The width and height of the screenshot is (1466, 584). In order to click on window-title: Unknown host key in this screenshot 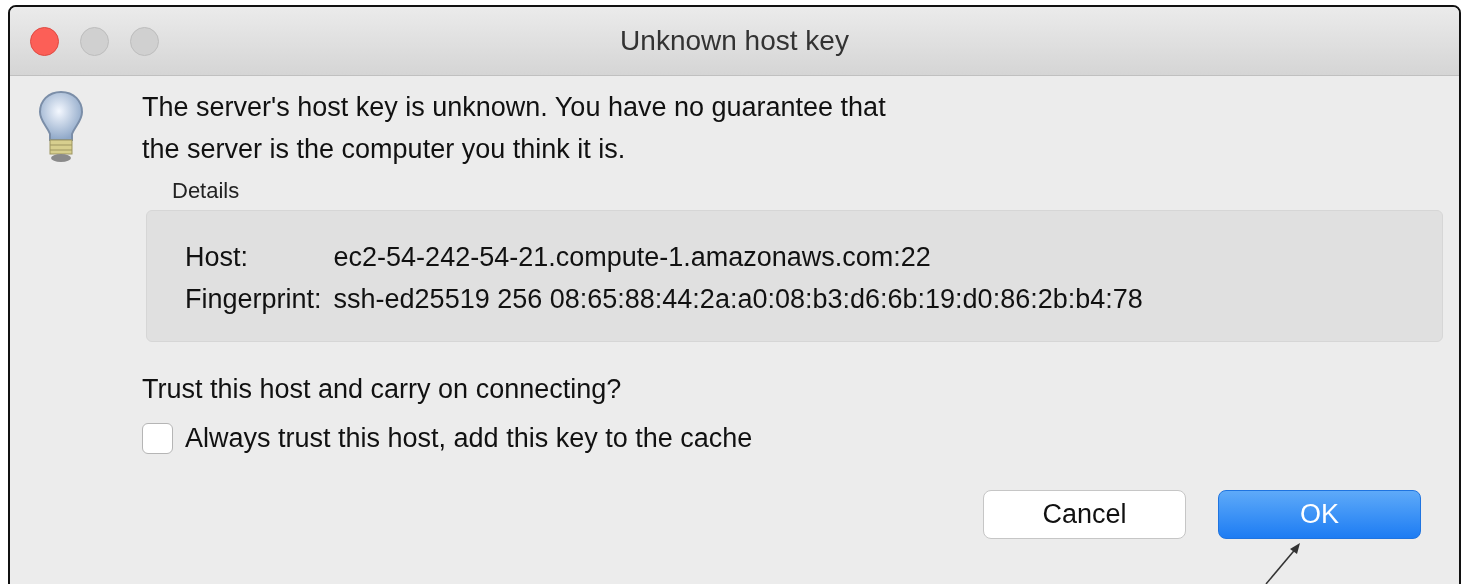, I will do `click(734, 40)`.